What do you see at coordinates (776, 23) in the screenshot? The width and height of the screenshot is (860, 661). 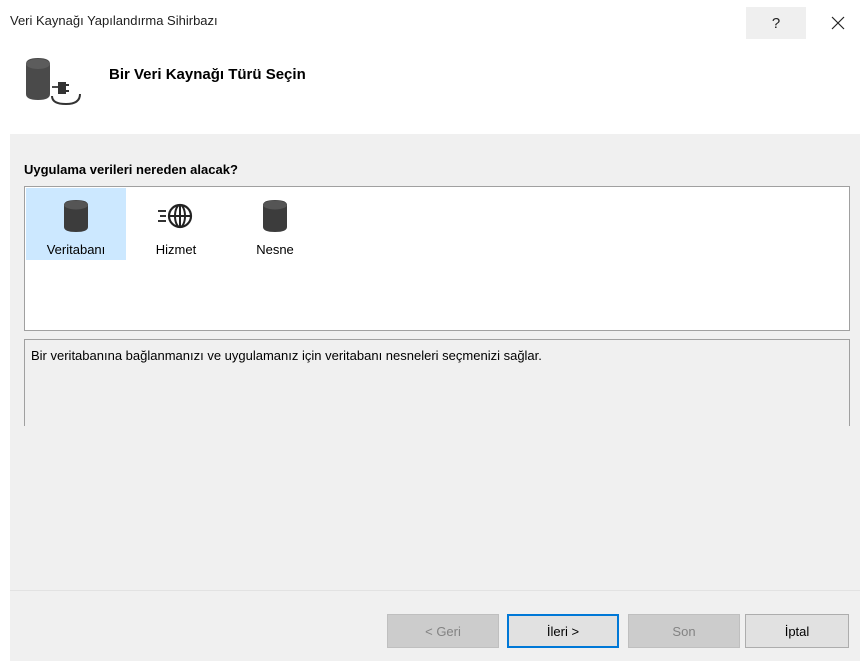 I see `help-button: ?` at bounding box center [776, 23].